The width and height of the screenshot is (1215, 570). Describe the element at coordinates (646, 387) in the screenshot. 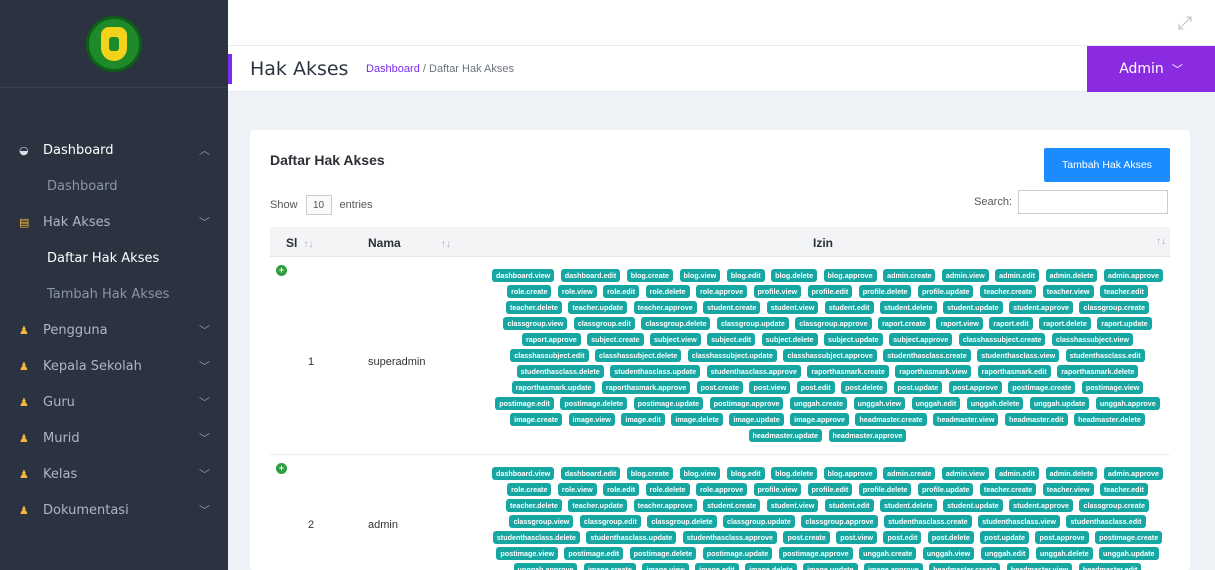

I see `permission-badge: raporthasmark.approve` at that location.